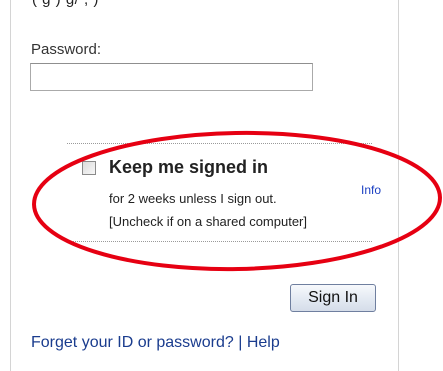 This screenshot has height=371, width=443. What do you see at coordinates (65, 4) in the screenshot?
I see `cut-off-header-text: ( g ) g/ , )` at bounding box center [65, 4].